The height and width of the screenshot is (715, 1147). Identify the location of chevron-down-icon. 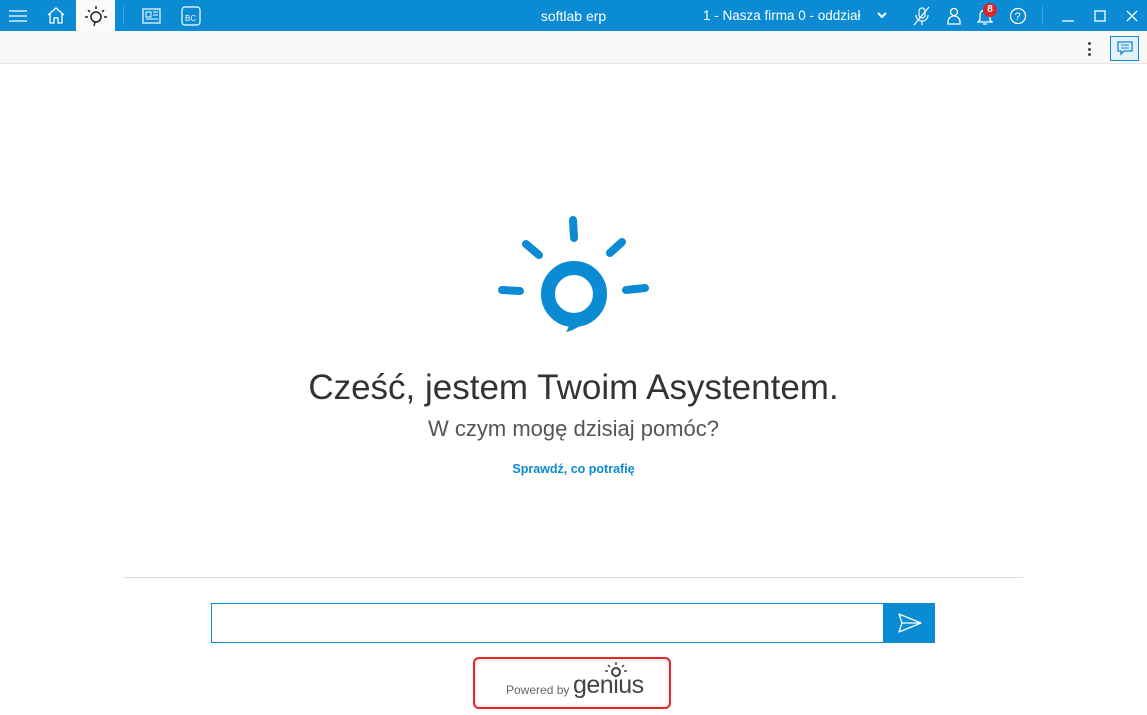
(882, 15).